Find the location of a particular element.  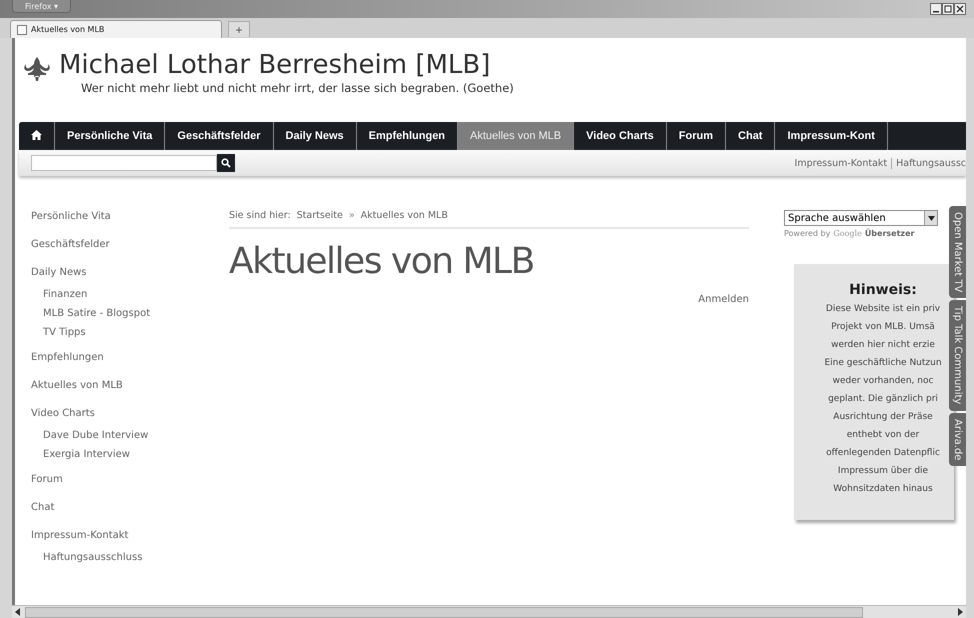

notice-text-line: Wohnsitzdaten hinaus is located at coordinates (883, 489).